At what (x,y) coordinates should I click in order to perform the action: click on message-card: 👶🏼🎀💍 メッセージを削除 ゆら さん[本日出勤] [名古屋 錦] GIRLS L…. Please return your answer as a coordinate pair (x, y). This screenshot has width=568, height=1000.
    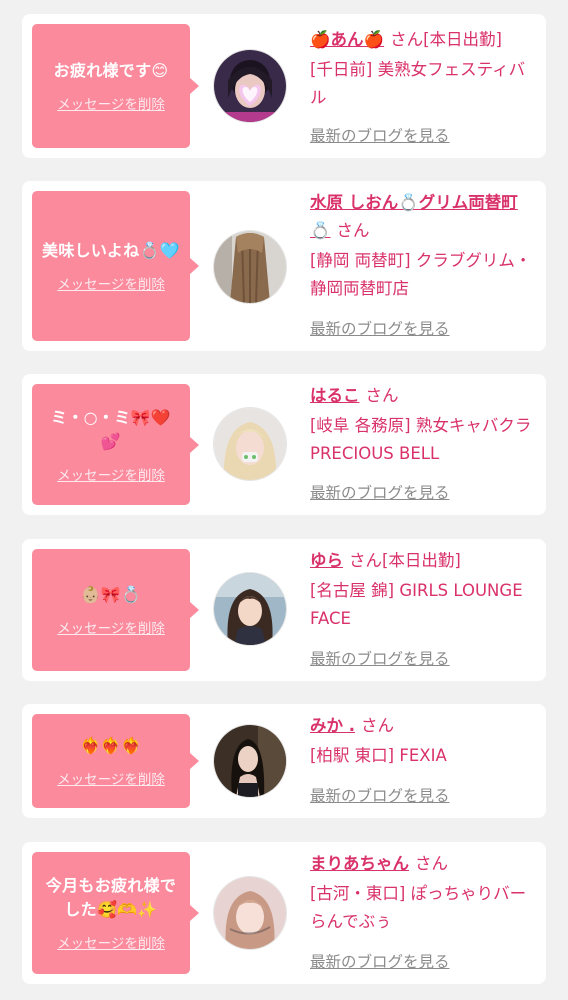
    Looking at the image, I should click on (284, 610).